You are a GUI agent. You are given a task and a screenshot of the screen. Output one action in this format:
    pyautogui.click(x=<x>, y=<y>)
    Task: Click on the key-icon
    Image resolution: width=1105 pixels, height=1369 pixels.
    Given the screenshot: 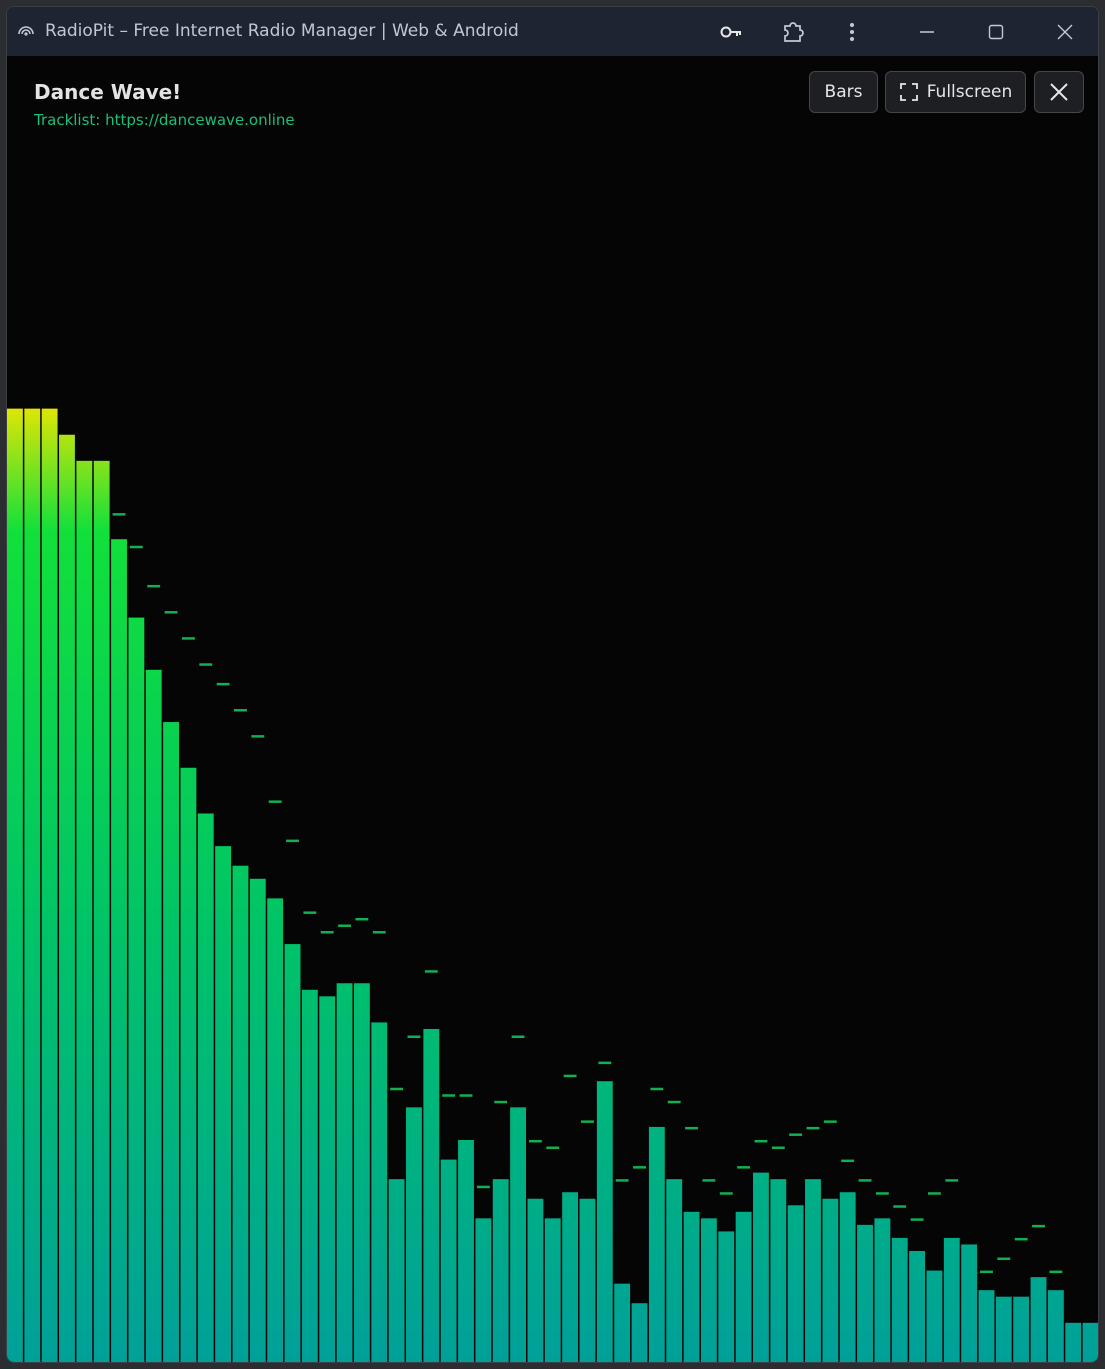 What is the action you would take?
    pyautogui.click(x=730, y=32)
    